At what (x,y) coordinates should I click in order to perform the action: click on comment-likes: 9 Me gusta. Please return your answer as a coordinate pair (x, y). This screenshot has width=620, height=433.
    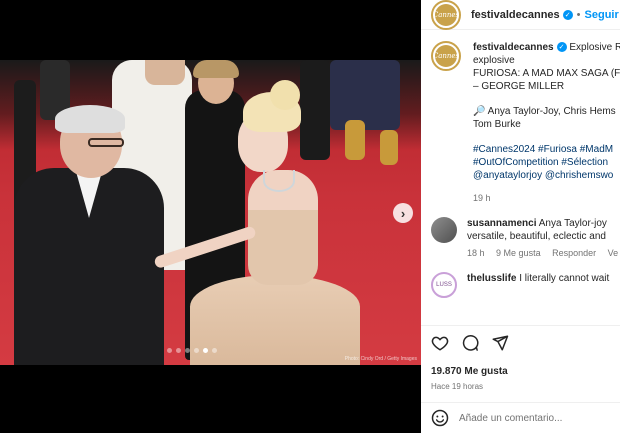
    Looking at the image, I should click on (518, 253).